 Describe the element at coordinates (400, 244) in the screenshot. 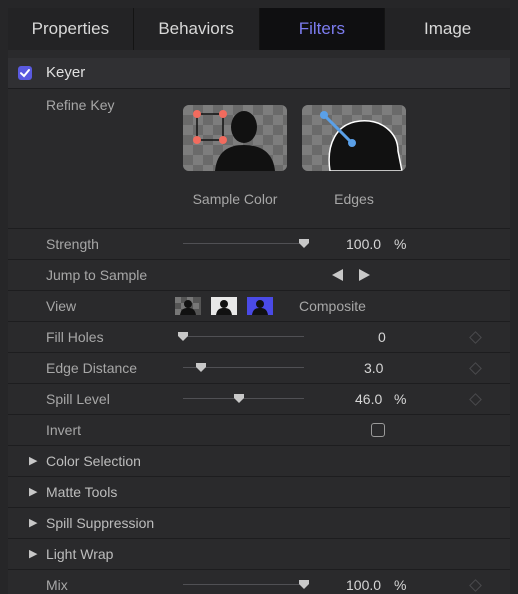

I see `strength-unit: %` at that location.